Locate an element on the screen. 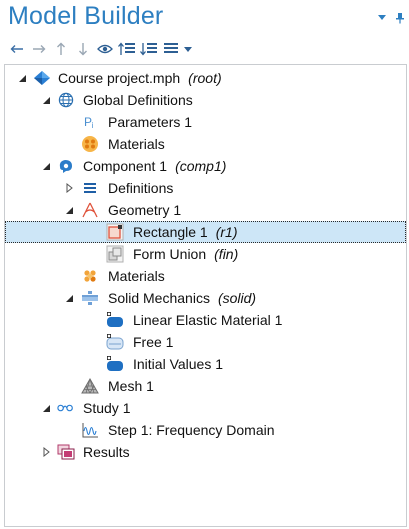 The image size is (409, 529). tree-item-geometry-1: Geometry 1 is located at coordinates (205, 210).